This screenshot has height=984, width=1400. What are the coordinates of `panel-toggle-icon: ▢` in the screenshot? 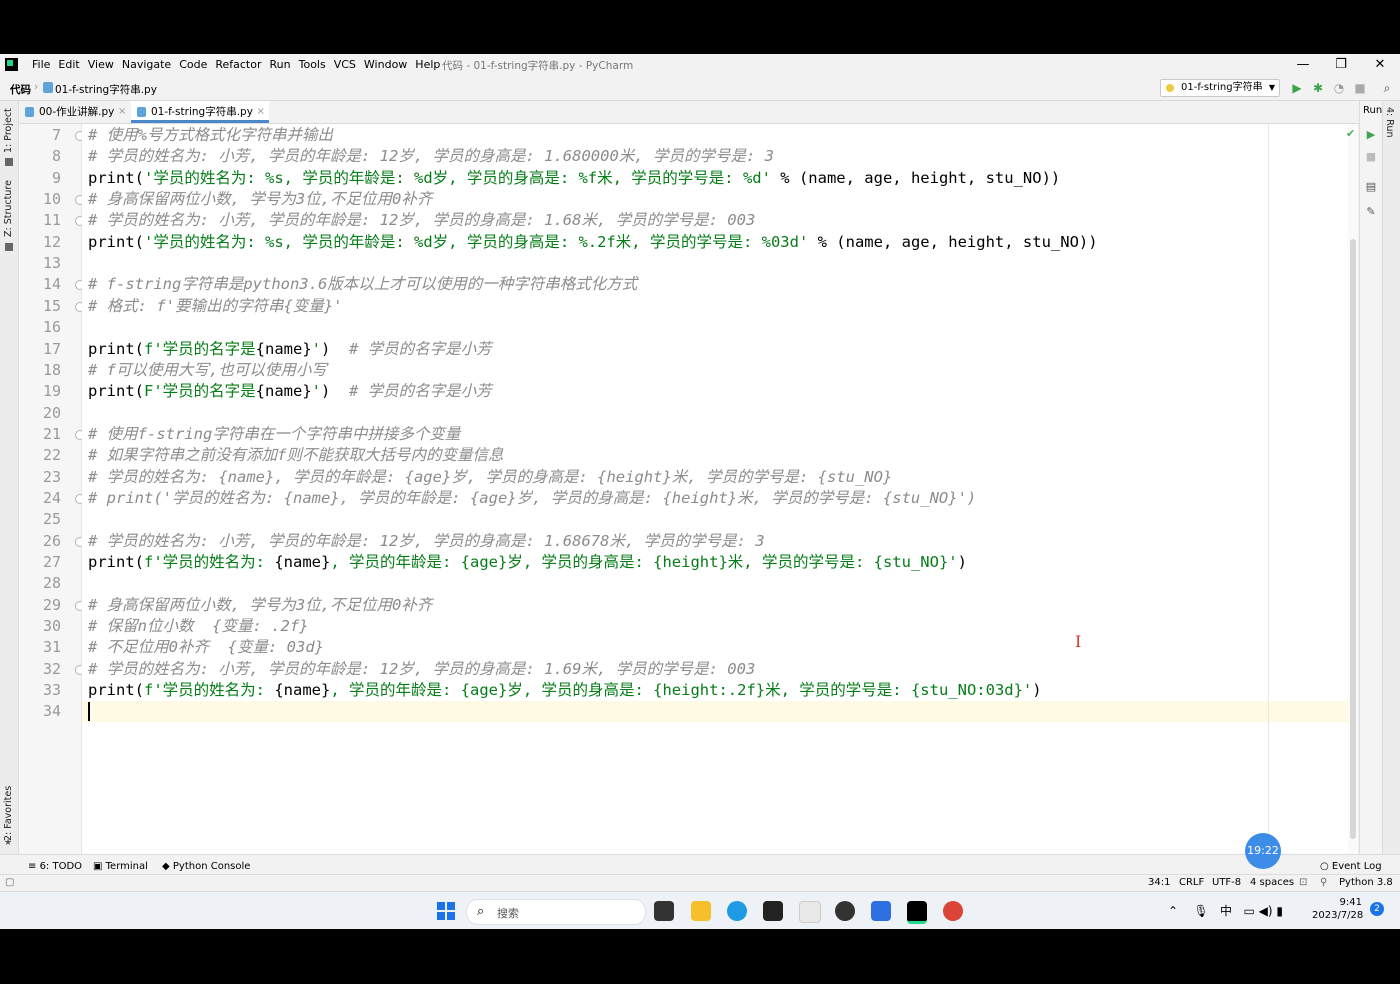 It's located at (9, 882).